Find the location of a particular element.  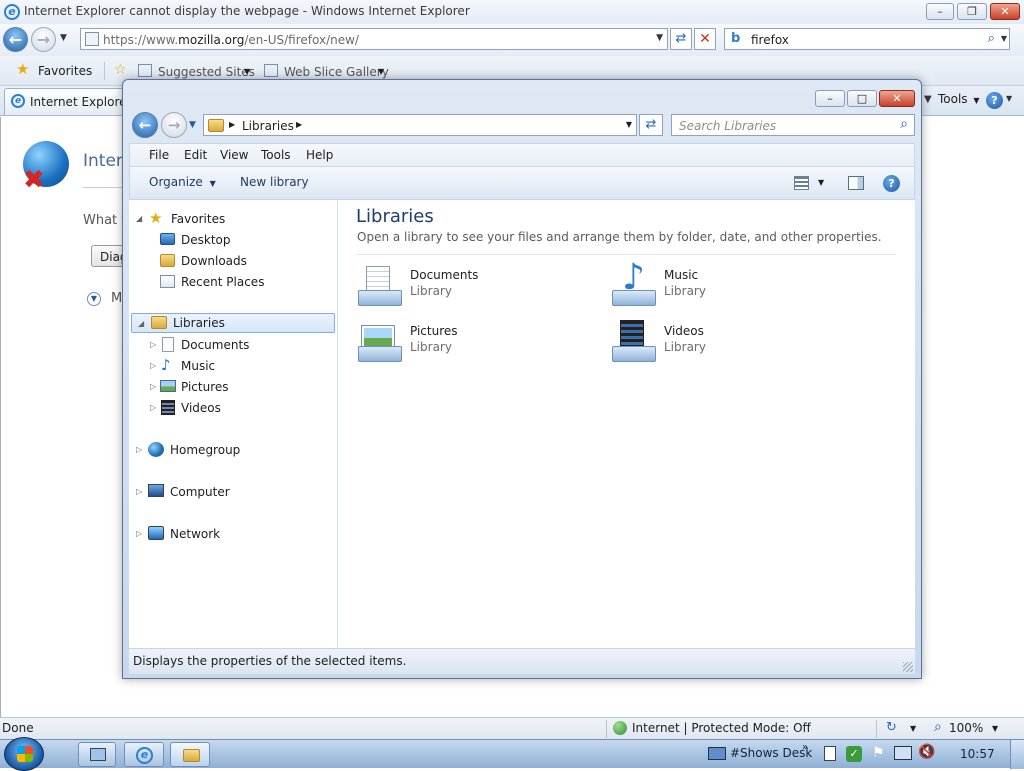

security-zone-label: Internet | Protected Mode: Off is located at coordinates (721, 728).